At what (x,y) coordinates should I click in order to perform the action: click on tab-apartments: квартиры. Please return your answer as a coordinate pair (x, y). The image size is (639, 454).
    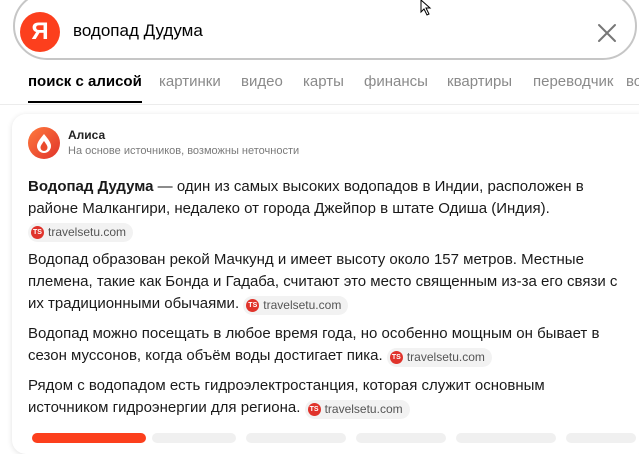
    Looking at the image, I should click on (479, 81).